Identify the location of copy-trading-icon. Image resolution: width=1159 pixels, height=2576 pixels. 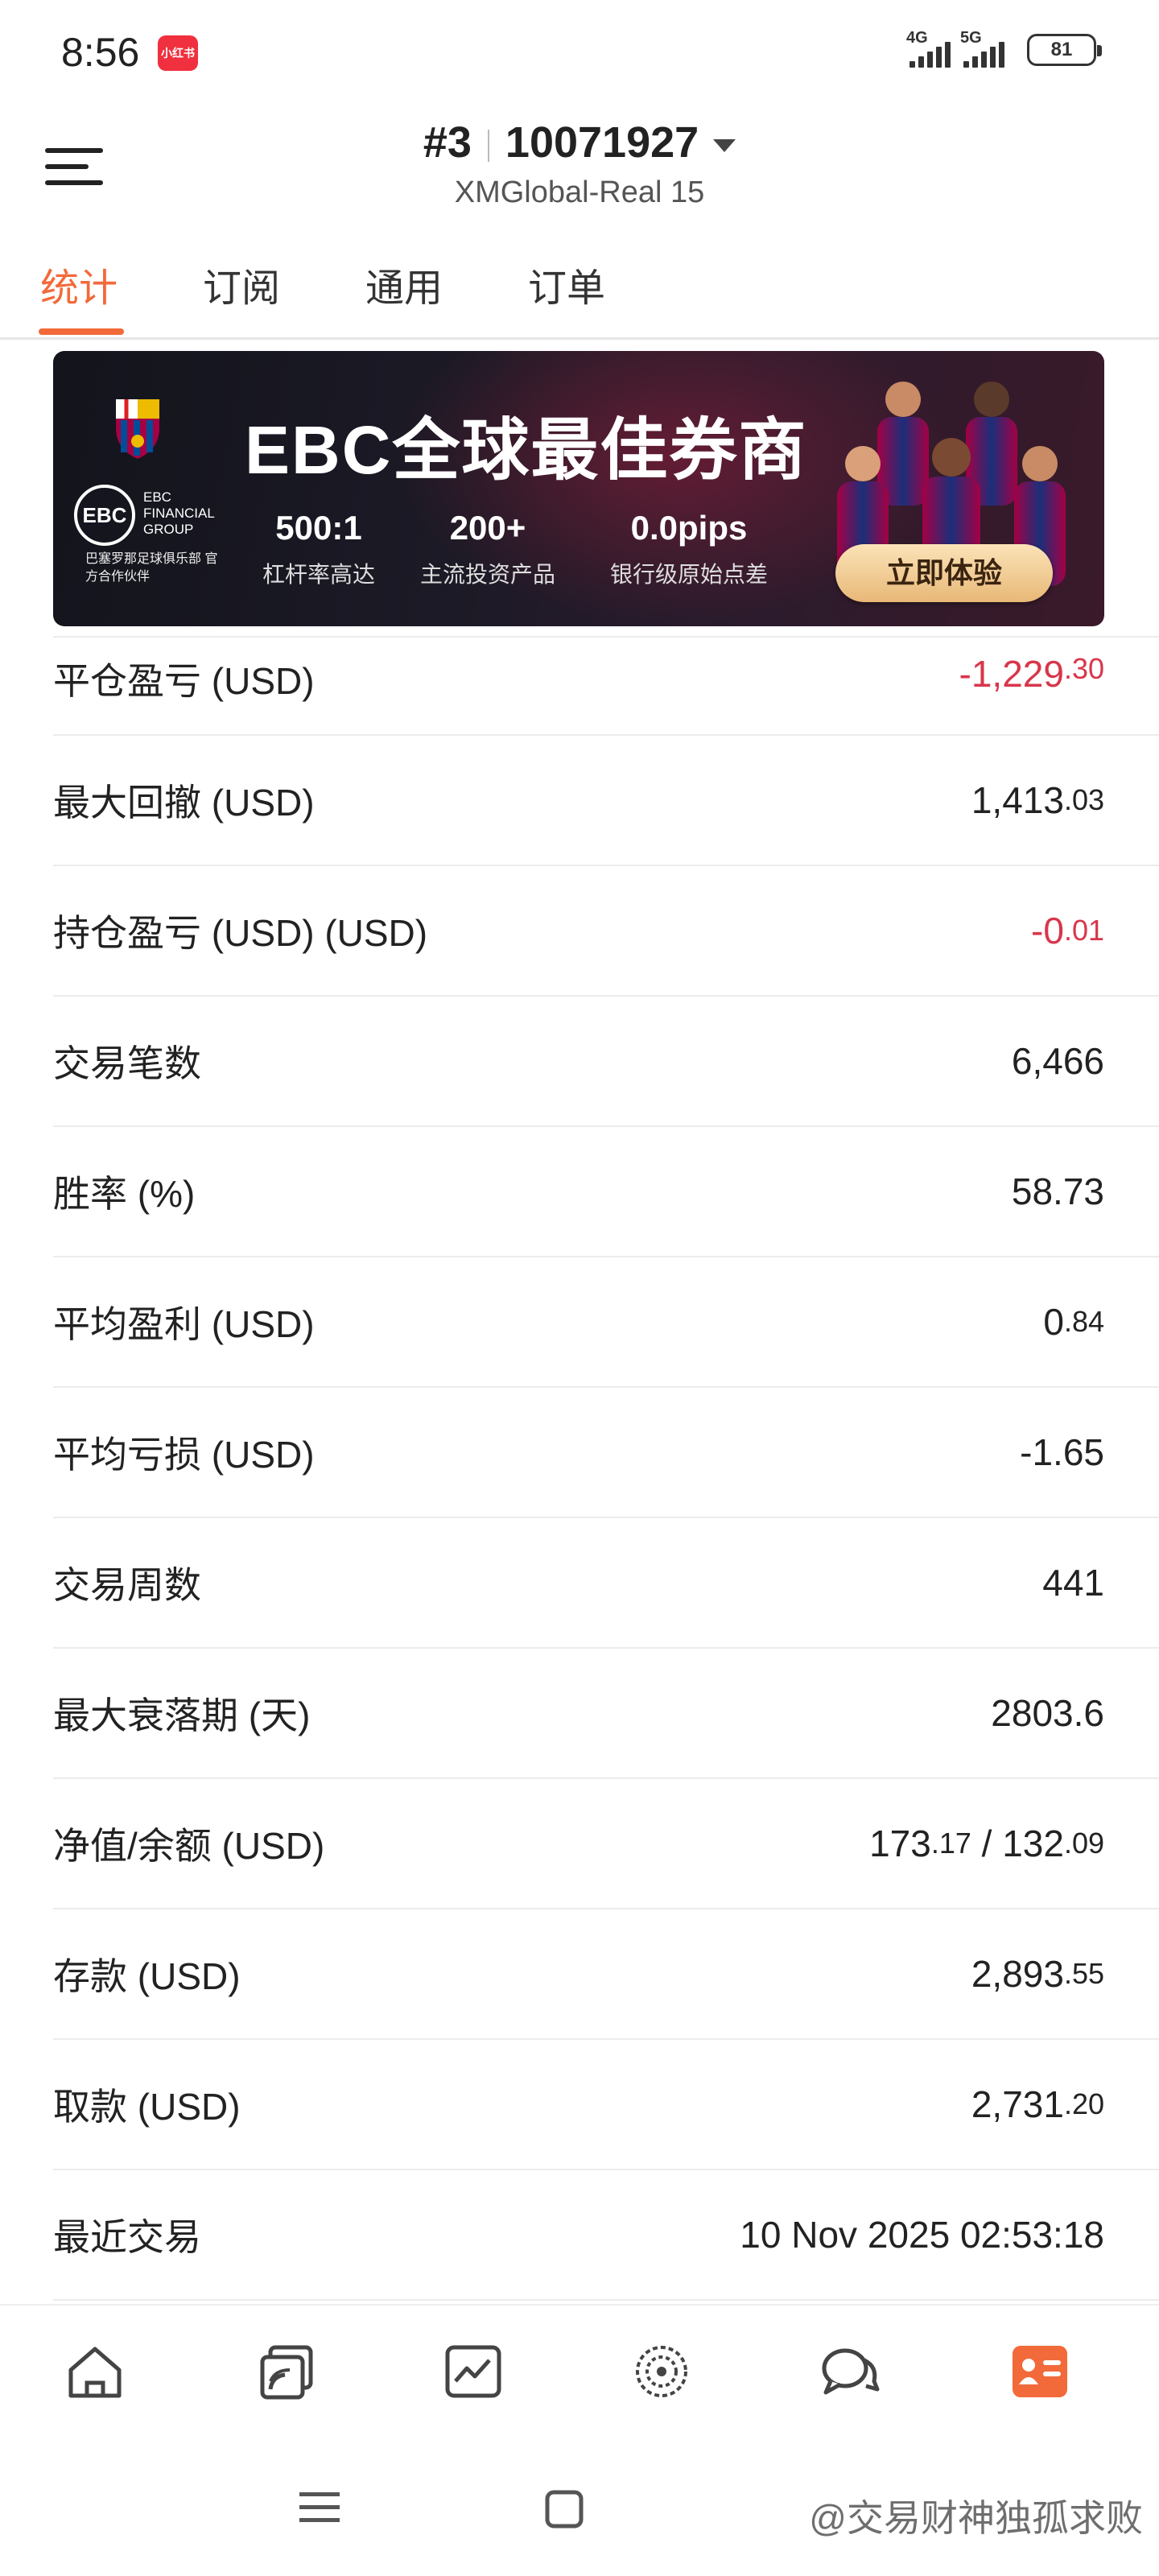
(286, 2372).